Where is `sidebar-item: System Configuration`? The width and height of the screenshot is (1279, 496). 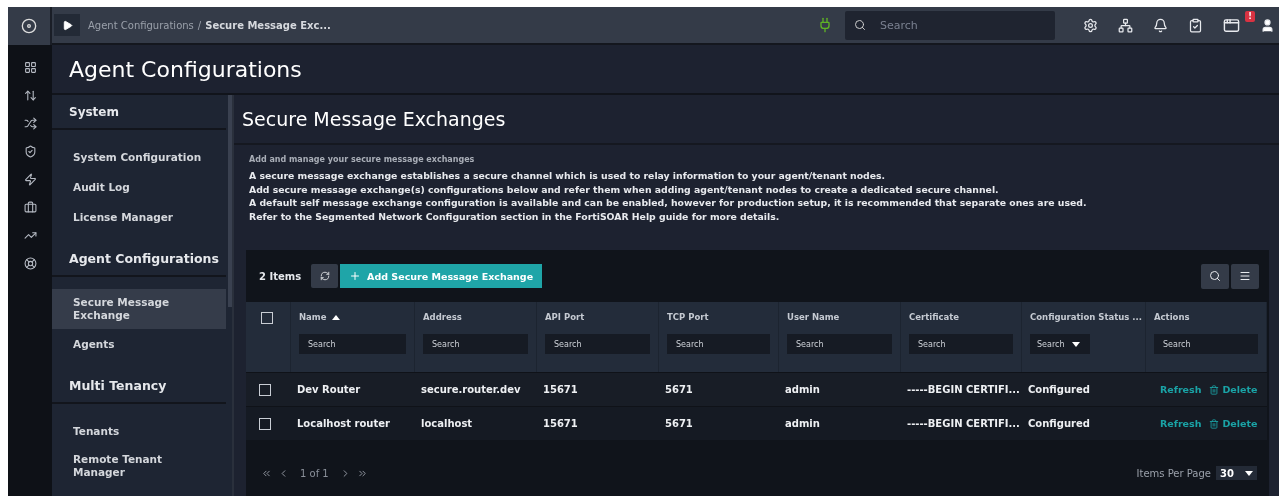
sidebar-item: System Configuration is located at coordinates (139, 157).